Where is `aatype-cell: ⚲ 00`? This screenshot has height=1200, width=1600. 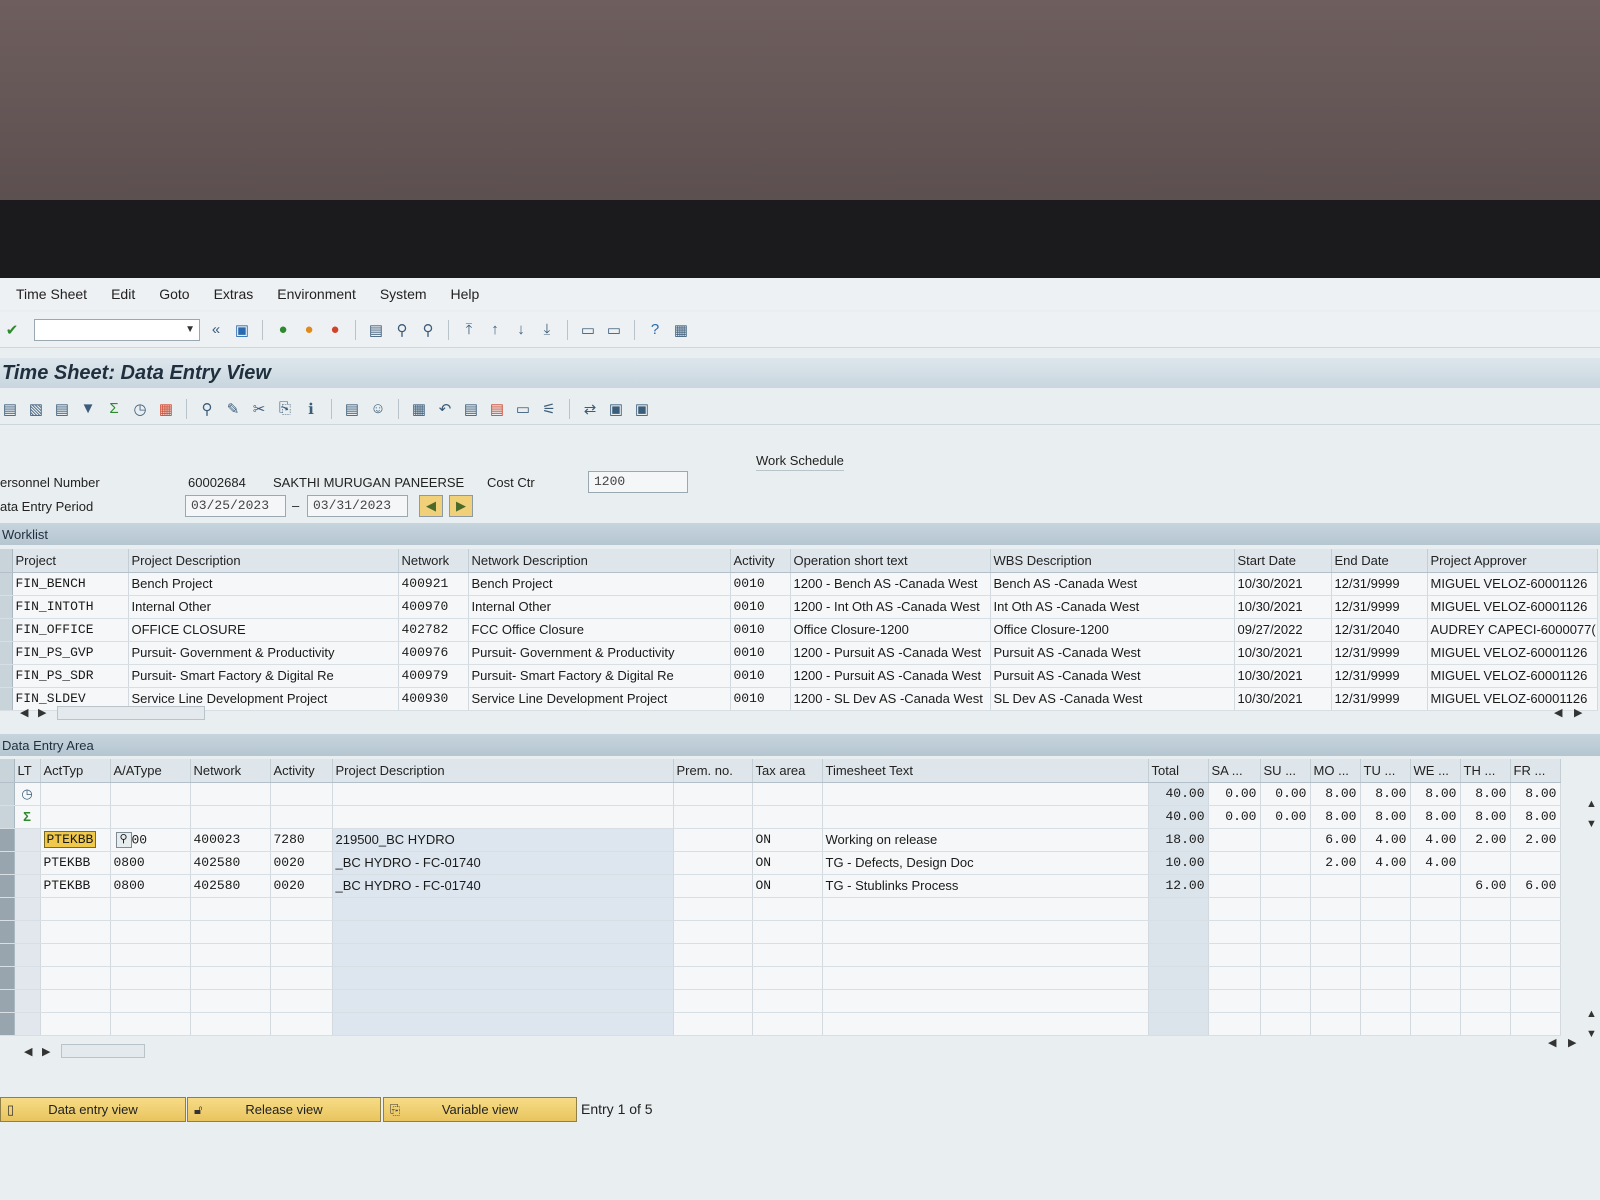
aatype-cell: ⚲ 00 is located at coordinates (150, 840).